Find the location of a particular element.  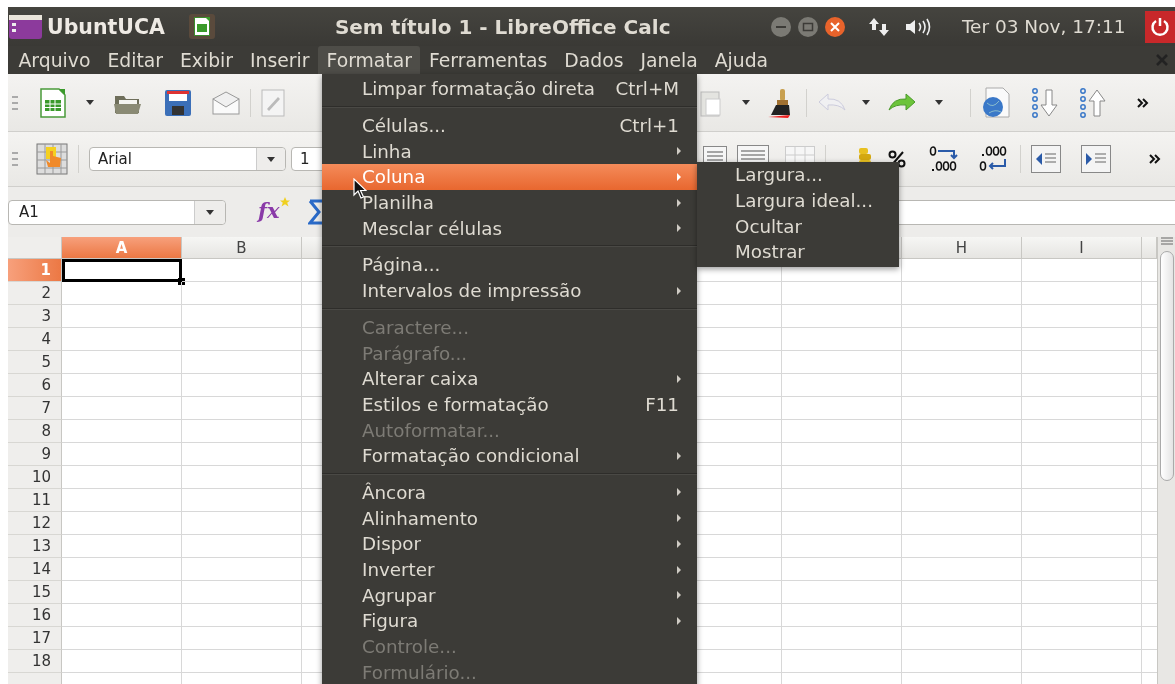

row-header: 6 is located at coordinates (35, 385).